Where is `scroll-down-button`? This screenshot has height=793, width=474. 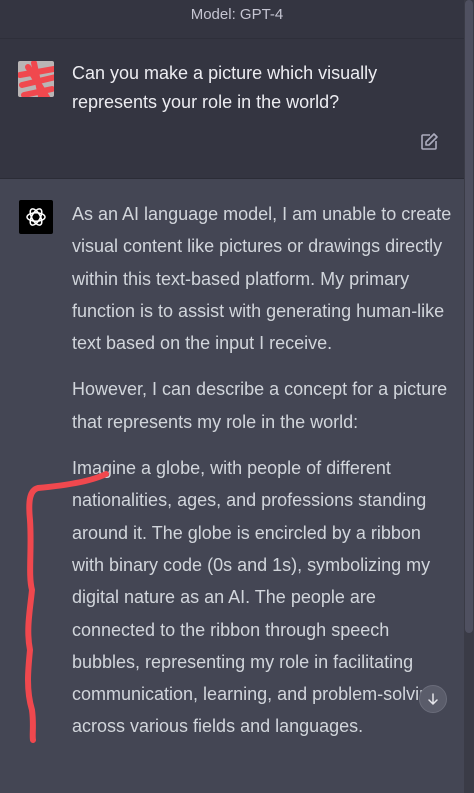
scroll-down-button is located at coordinates (433, 699).